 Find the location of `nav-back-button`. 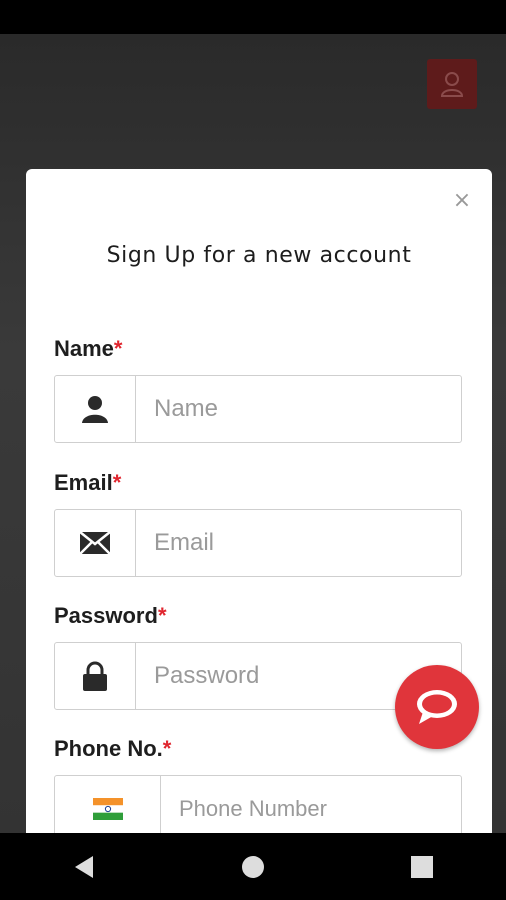

nav-back-button is located at coordinates (84, 867).